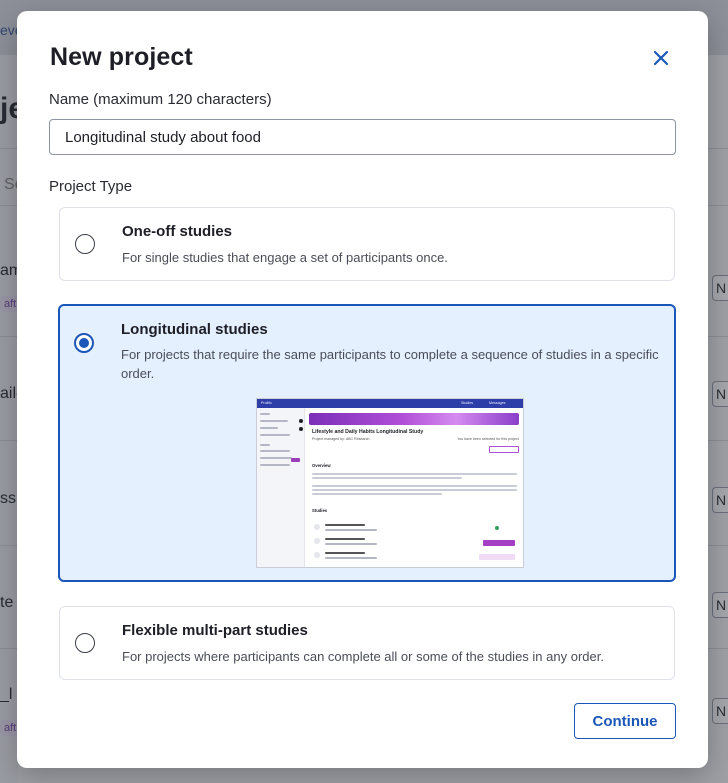 This screenshot has height=783, width=728. I want to click on name-label: Name (maximum 120 characters), so click(160, 99).